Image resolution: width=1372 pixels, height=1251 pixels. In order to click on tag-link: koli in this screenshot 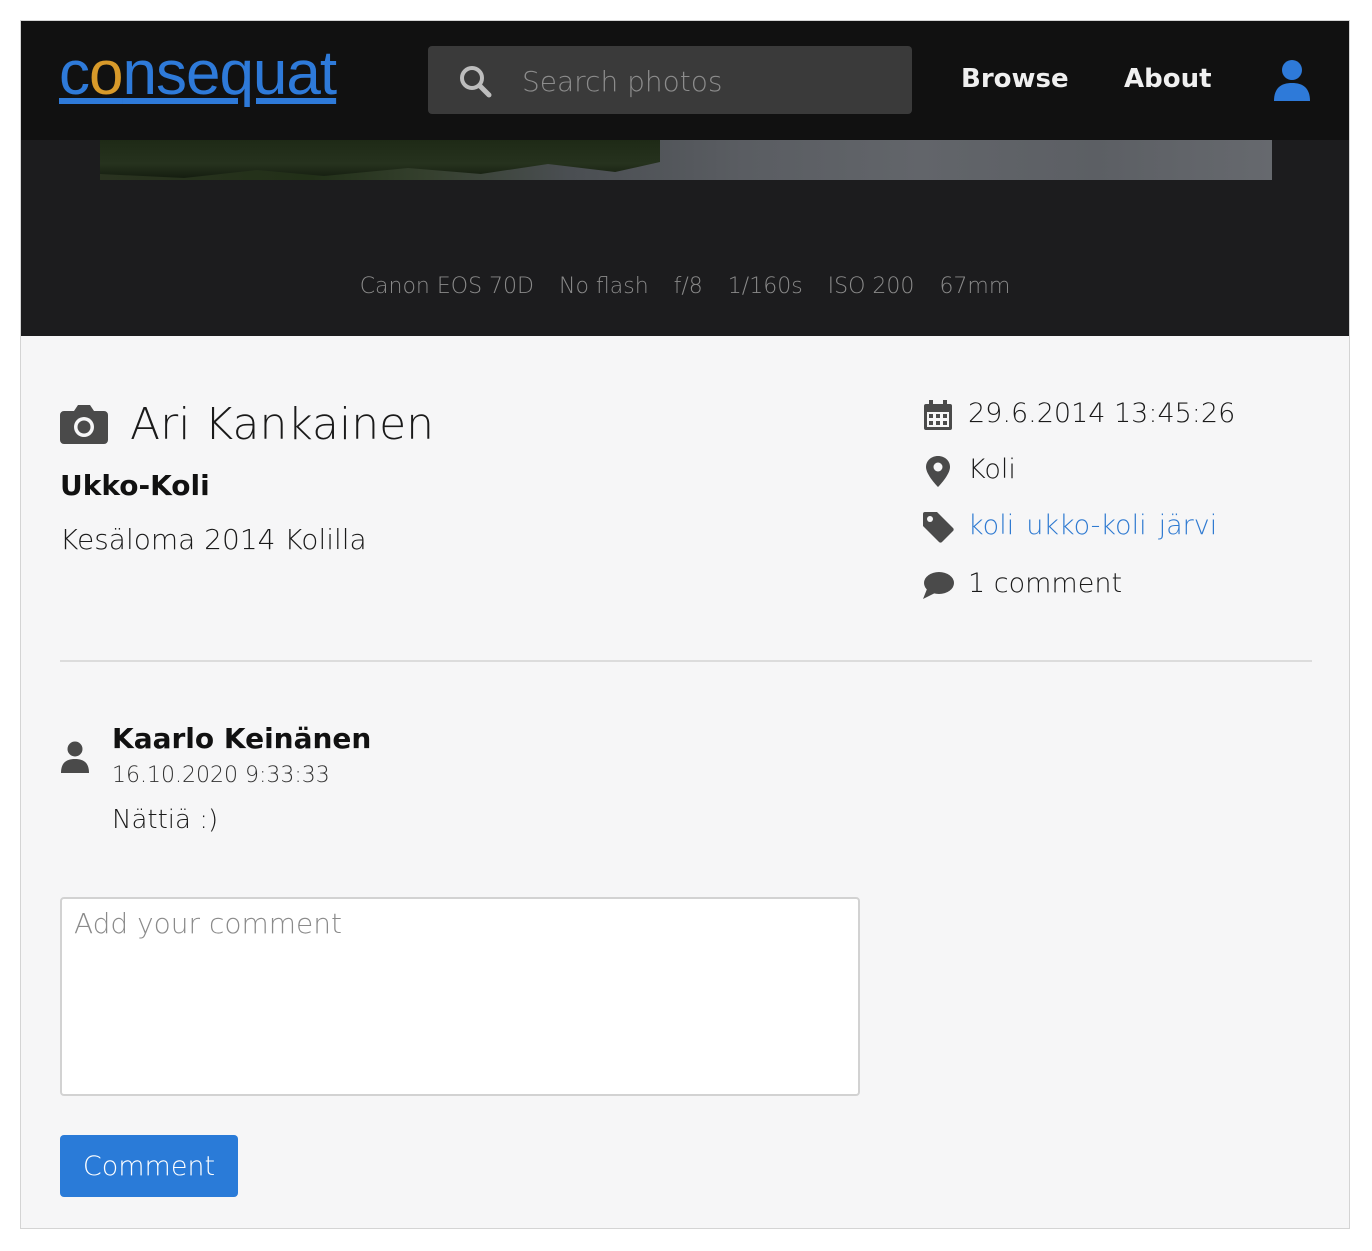, I will do `click(991, 525)`.